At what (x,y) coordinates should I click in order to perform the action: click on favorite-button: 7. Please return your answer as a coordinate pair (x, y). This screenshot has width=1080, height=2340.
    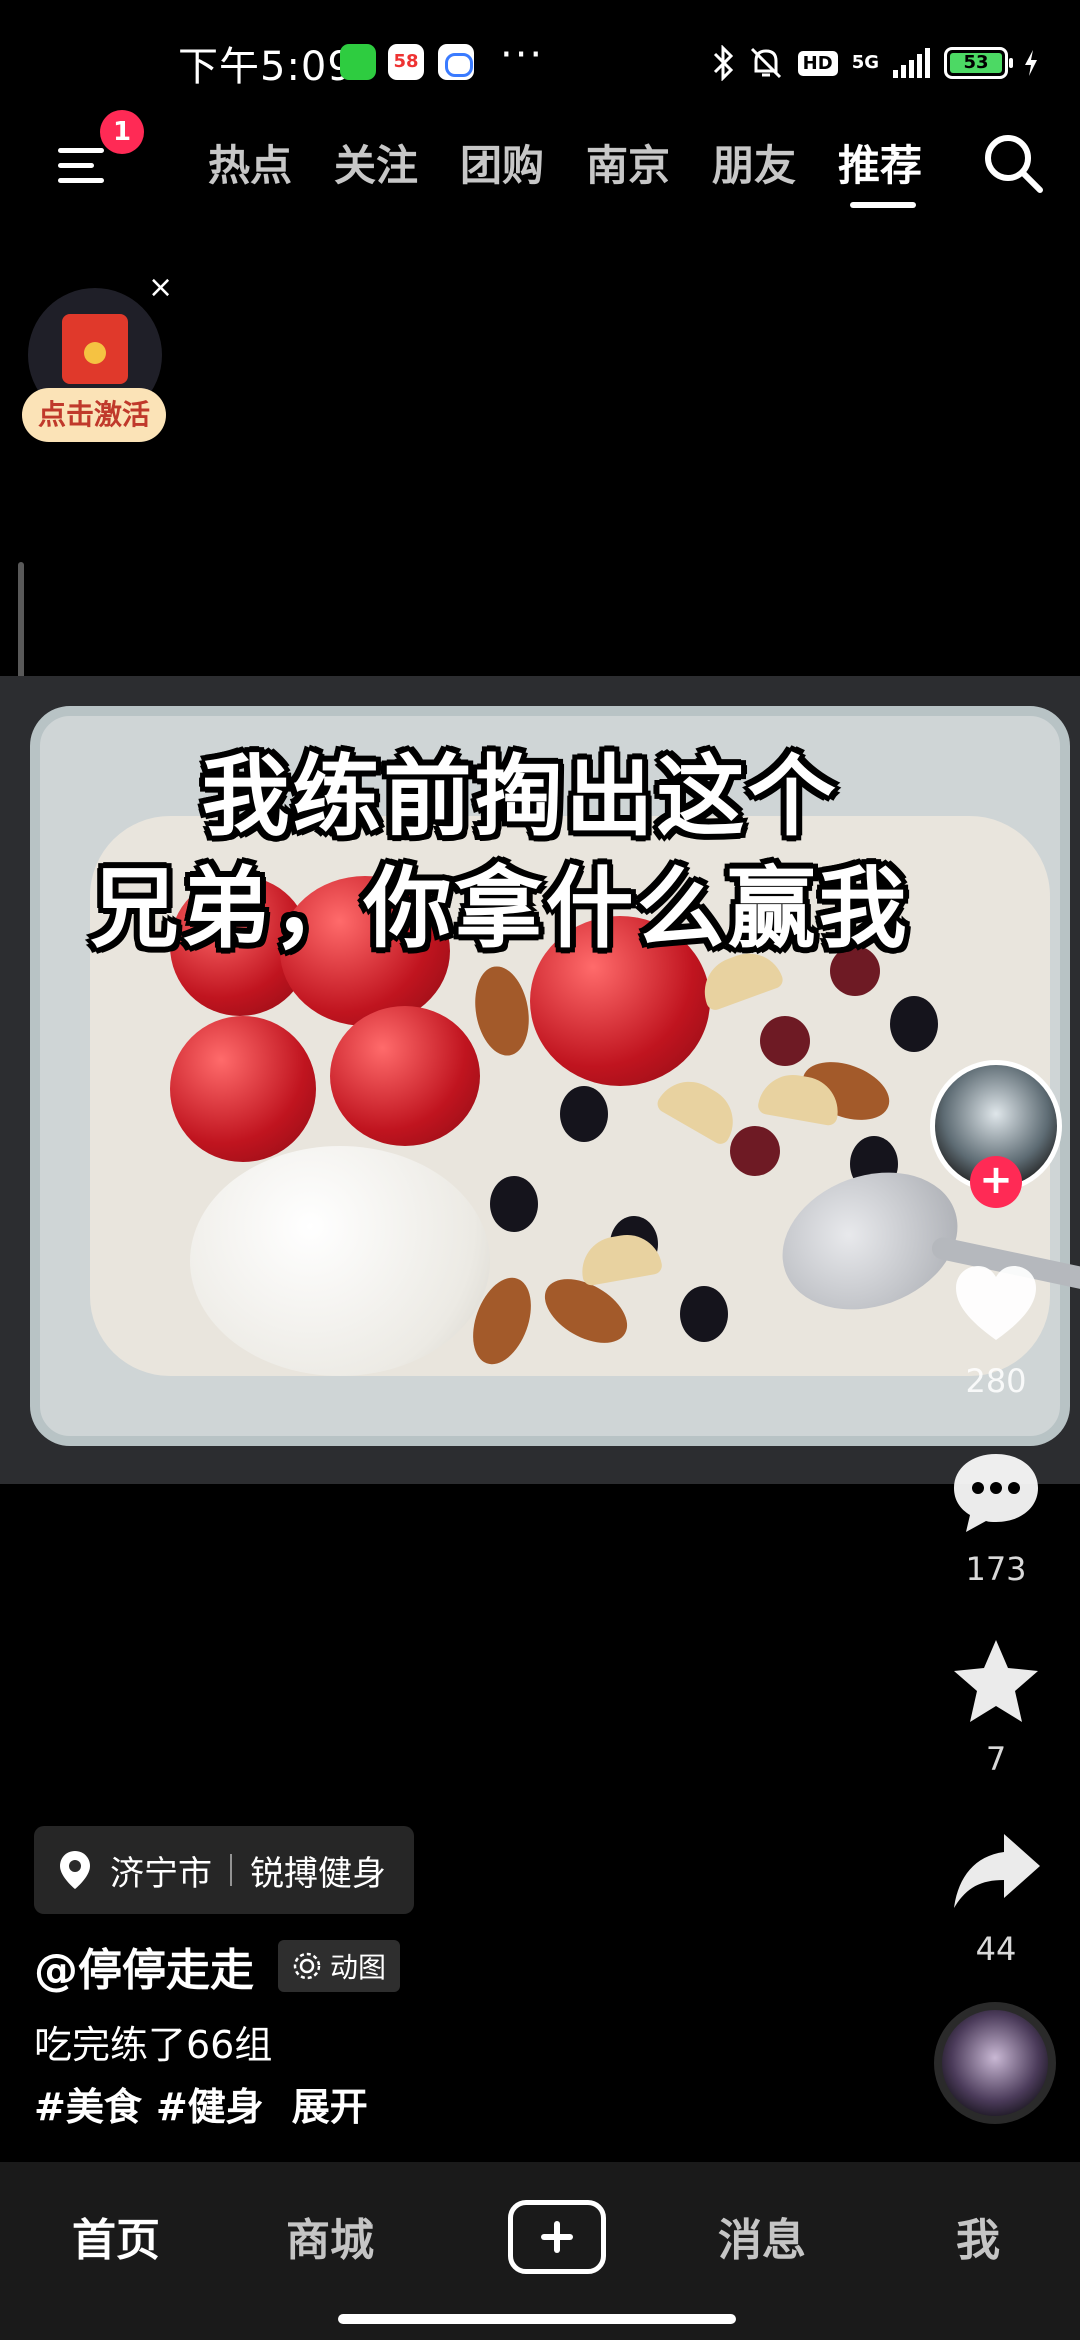
    Looking at the image, I should click on (996, 1707).